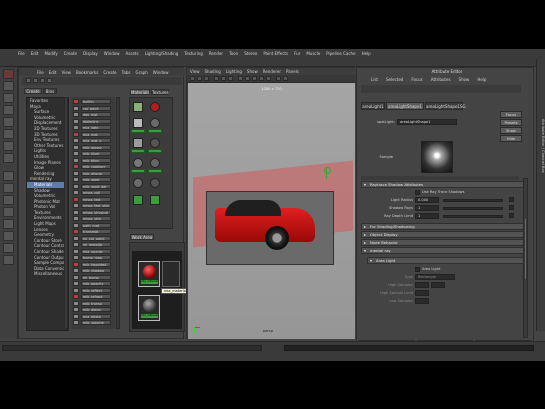 Image resolution: width=545 pixels, height=409 pixels. What do you see at coordinates (268, 78) in the screenshot?
I see `shadows-icon` at bounding box center [268, 78].